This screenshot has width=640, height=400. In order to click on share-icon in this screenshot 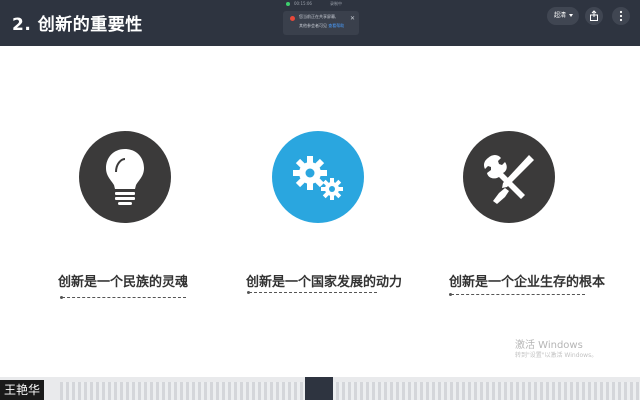, I will do `click(594, 15)`.